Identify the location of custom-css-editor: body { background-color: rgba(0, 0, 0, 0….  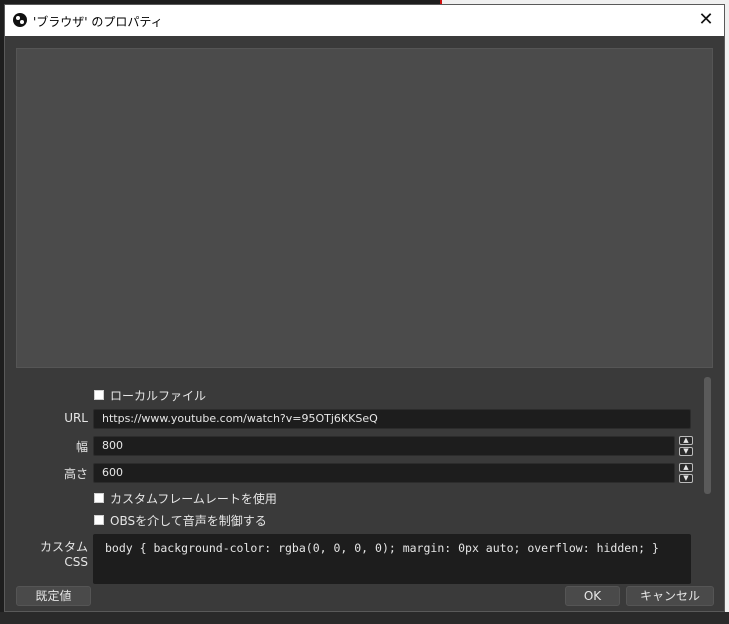
(392, 559).